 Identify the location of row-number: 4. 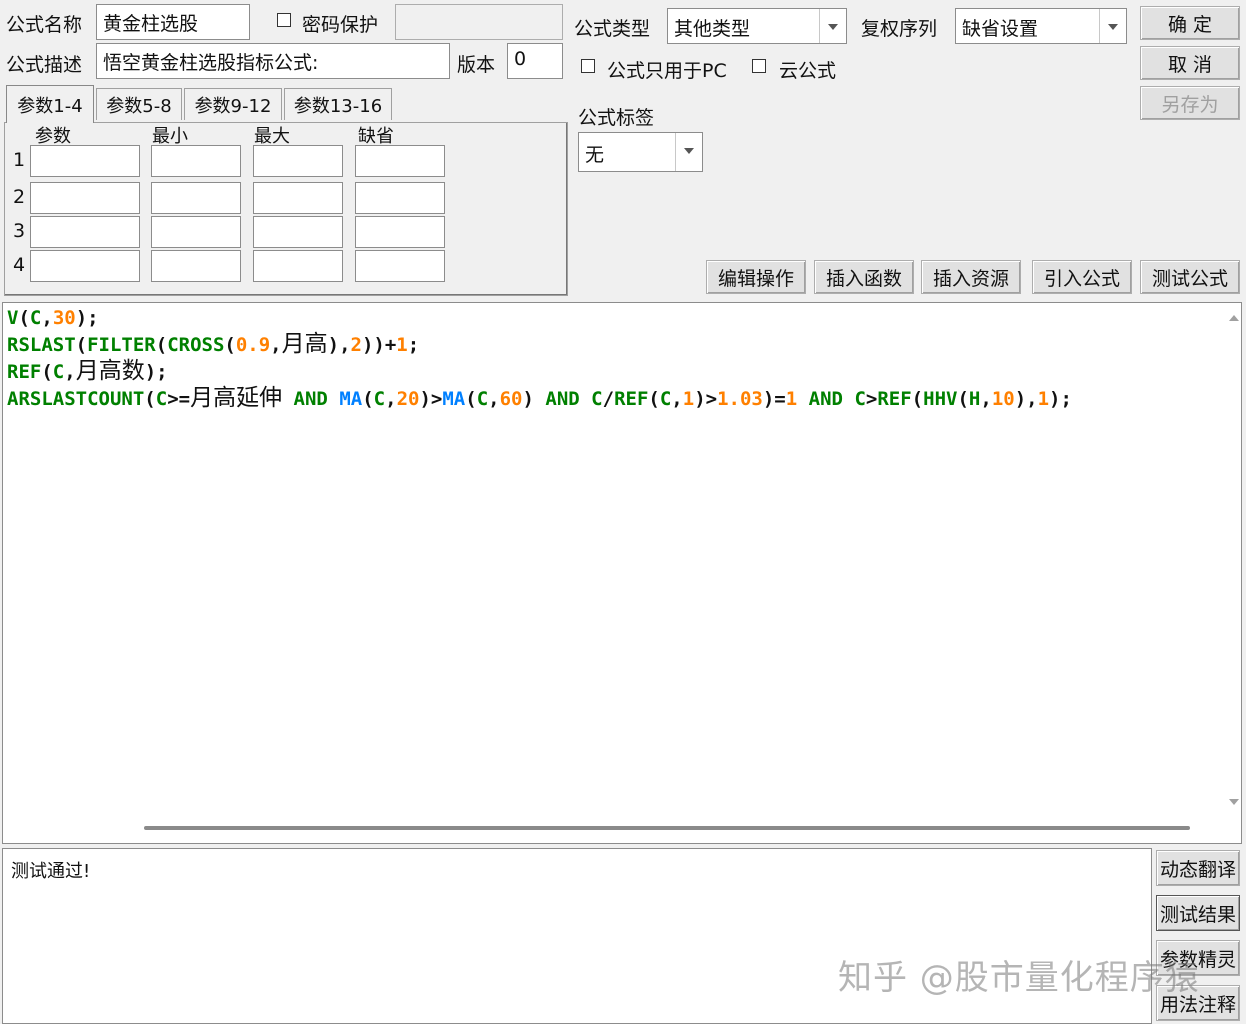
(19, 265).